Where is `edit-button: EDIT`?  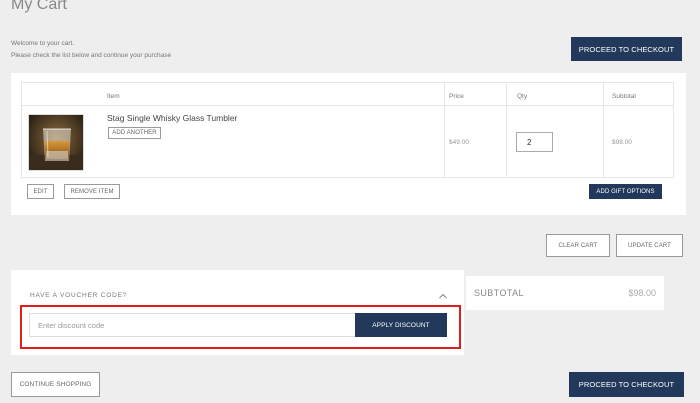 edit-button: EDIT is located at coordinates (40, 191).